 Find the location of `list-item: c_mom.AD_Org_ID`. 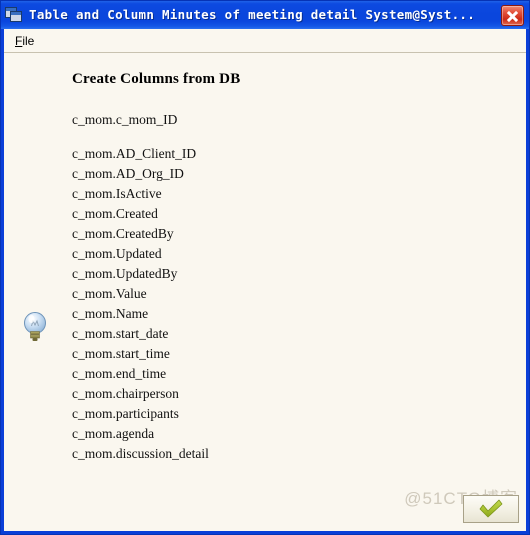

list-item: c_mom.AD_Org_ID is located at coordinates (128, 173).